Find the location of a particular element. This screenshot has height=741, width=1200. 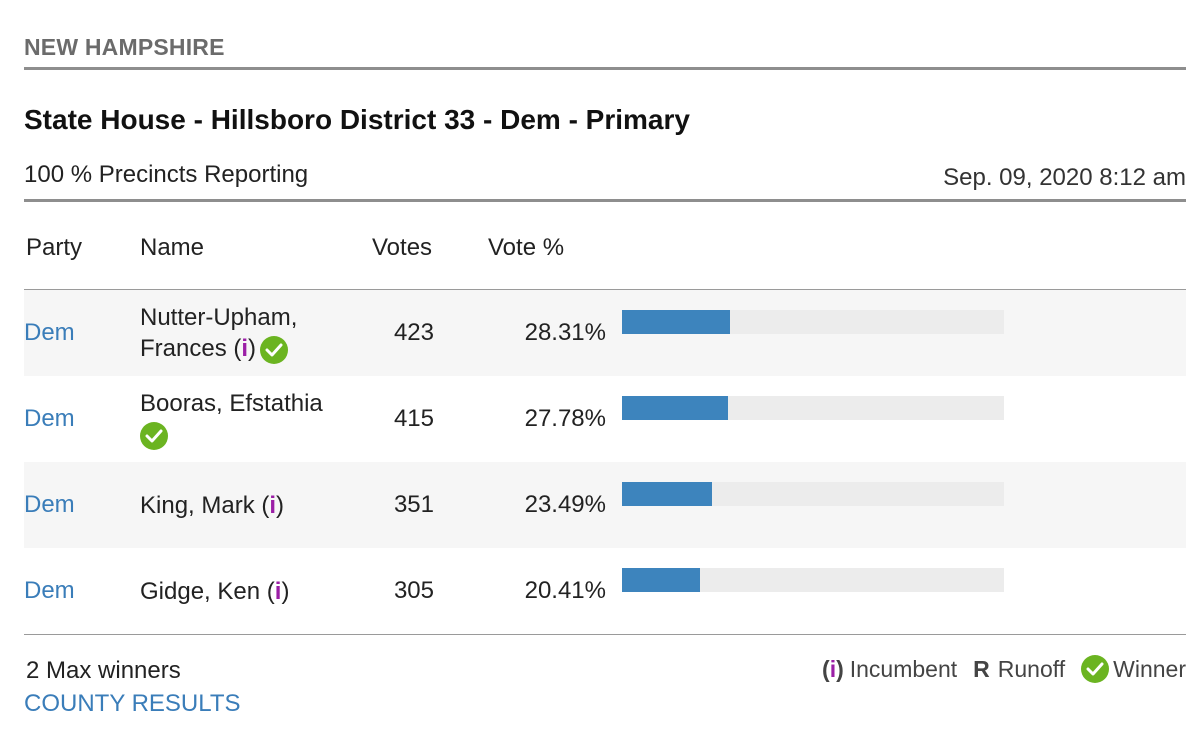

candidate-name: Booras, Efstathia is located at coordinates (240, 419).